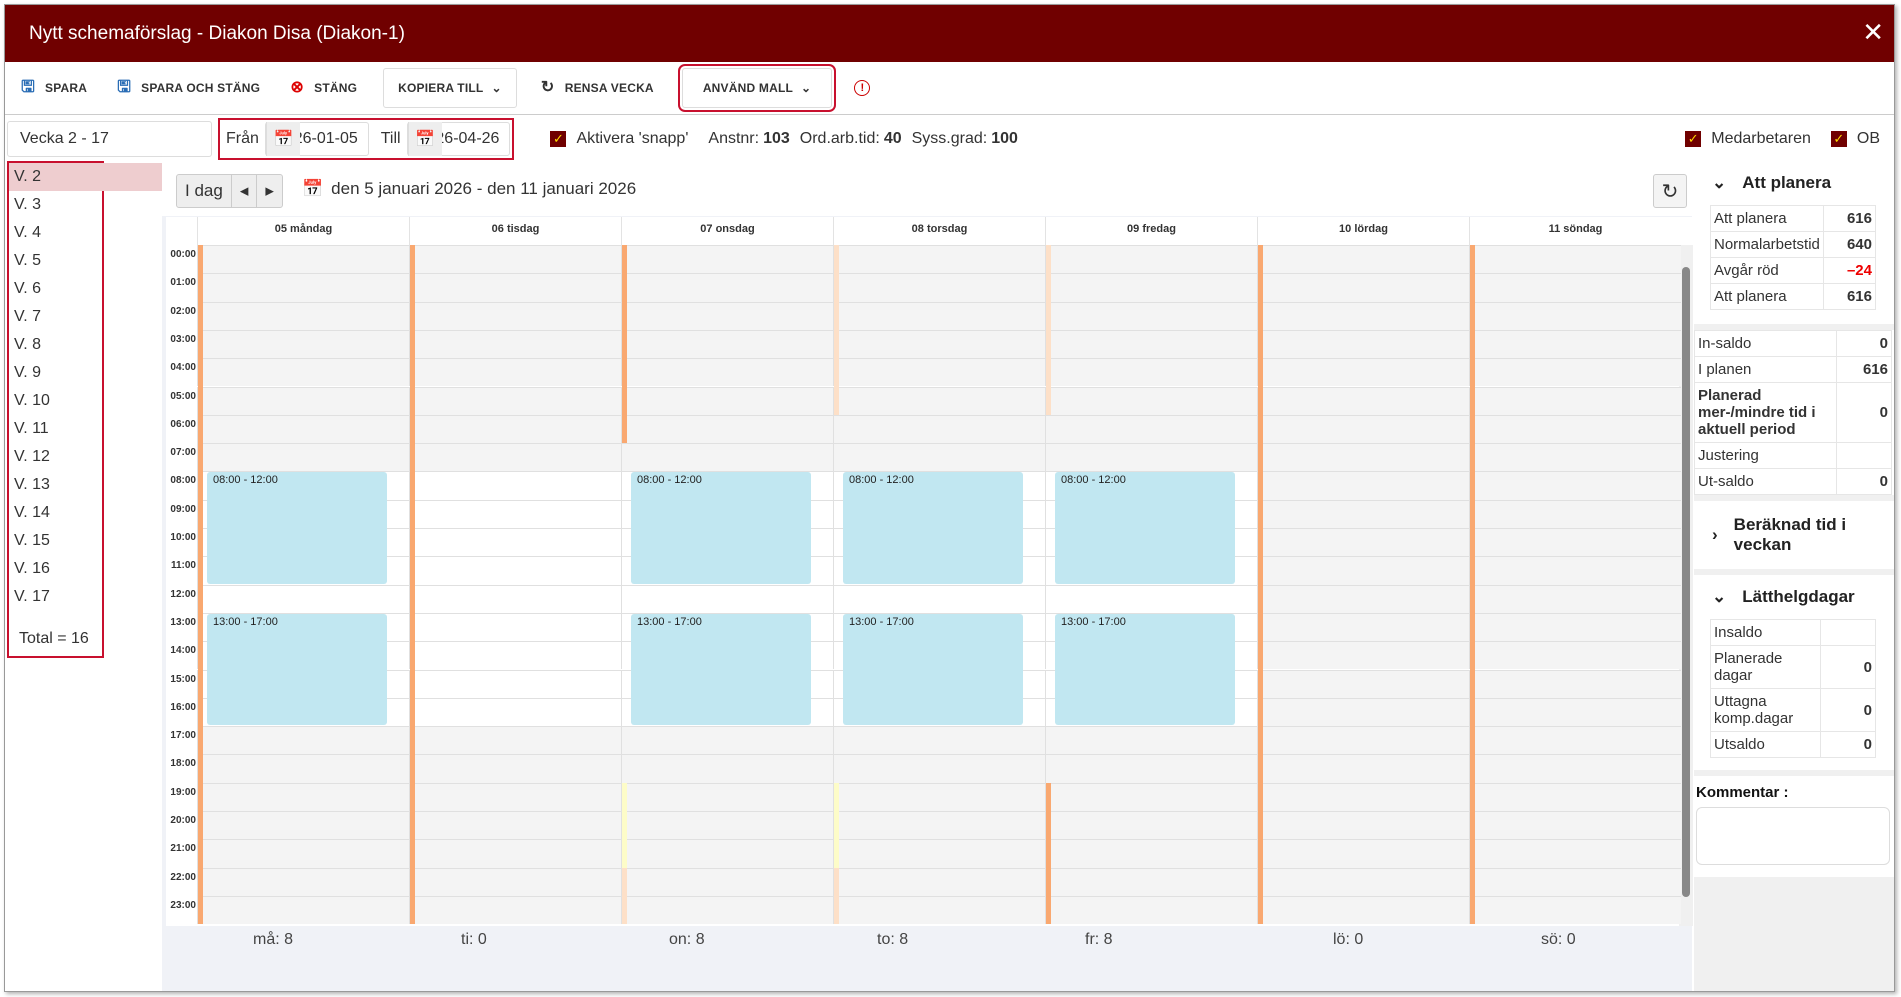 The width and height of the screenshot is (1901, 997). I want to click on shift-event: 13:00 - 17:00, so click(721, 669).